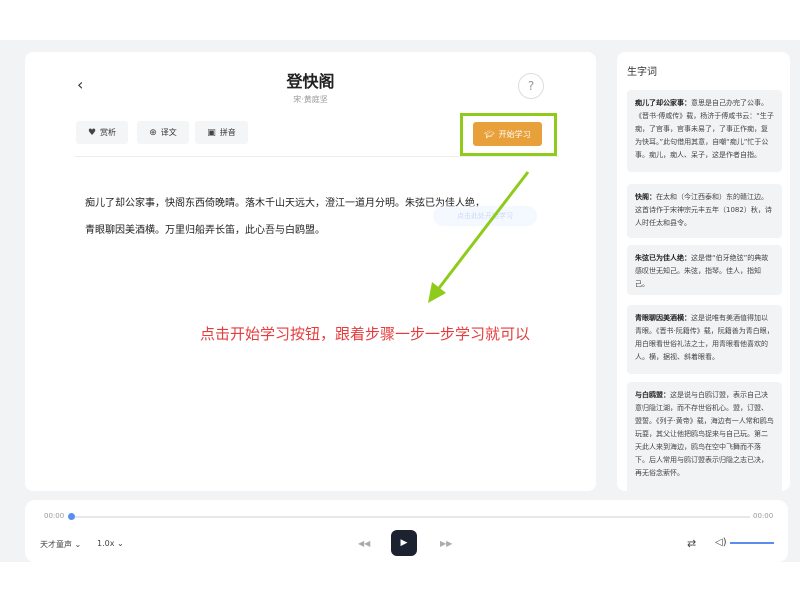 The height and width of the screenshot is (600, 800). I want to click on fast-forward-icon: ▶▶, so click(446, 543).